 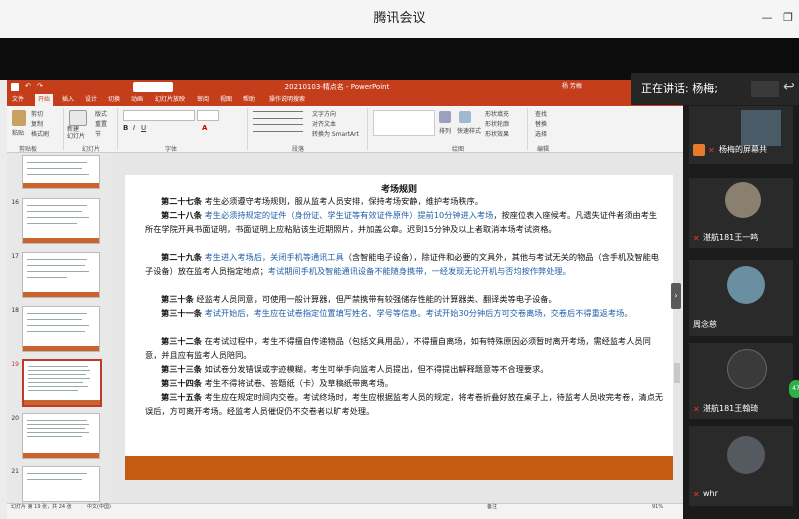 I want to click on layout-button: 版式, so click(x=101, y=113).